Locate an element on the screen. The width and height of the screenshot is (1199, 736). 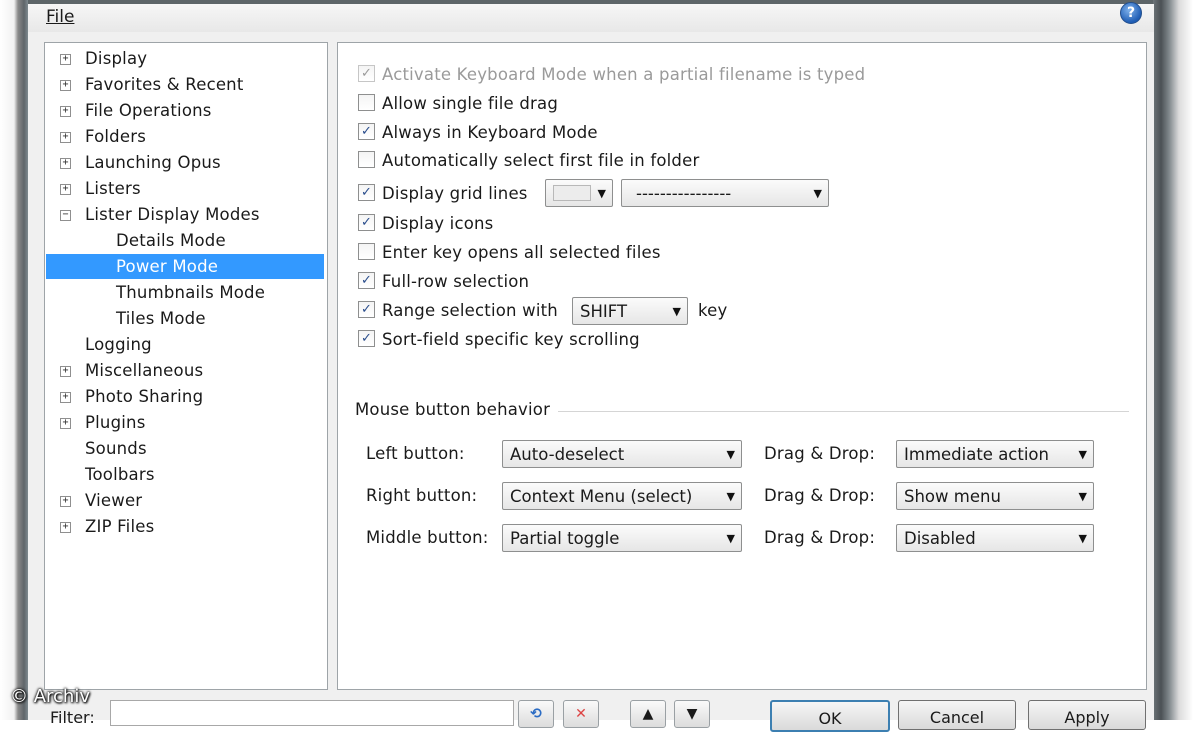
grid-color-dropdown: ▼ is located at coordinates (579, 193).